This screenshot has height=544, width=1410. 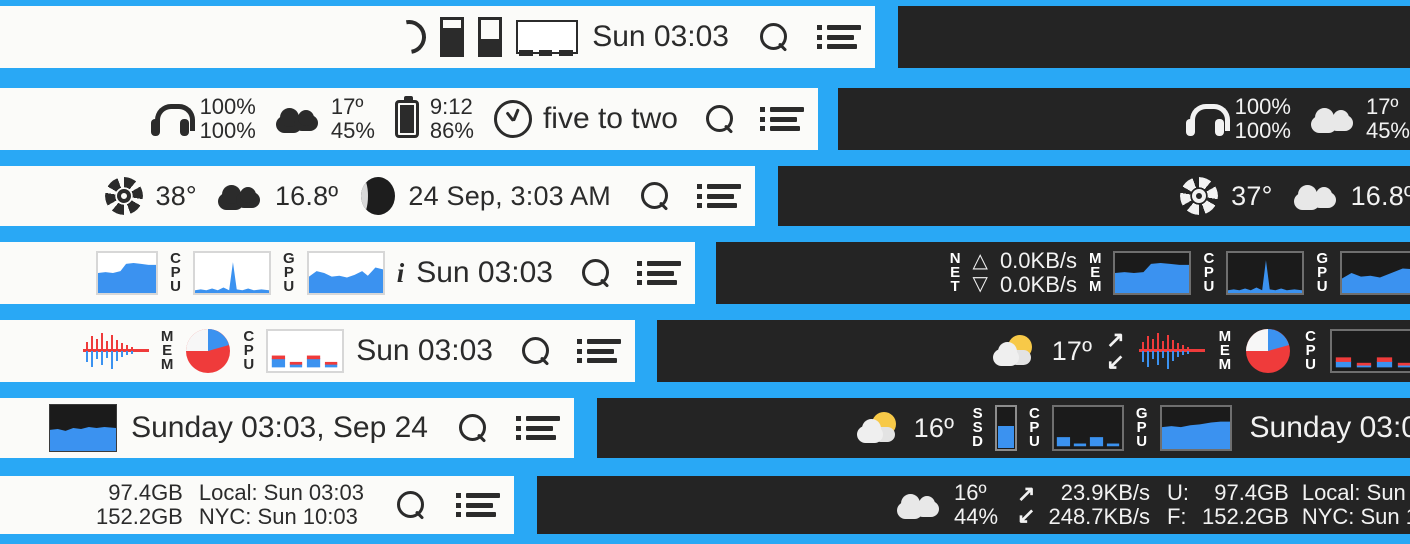 What do you see at coordinates (1195, 428) in the screenshot?
I see `gpu-area-graph` at bounding box center [1195, 428].